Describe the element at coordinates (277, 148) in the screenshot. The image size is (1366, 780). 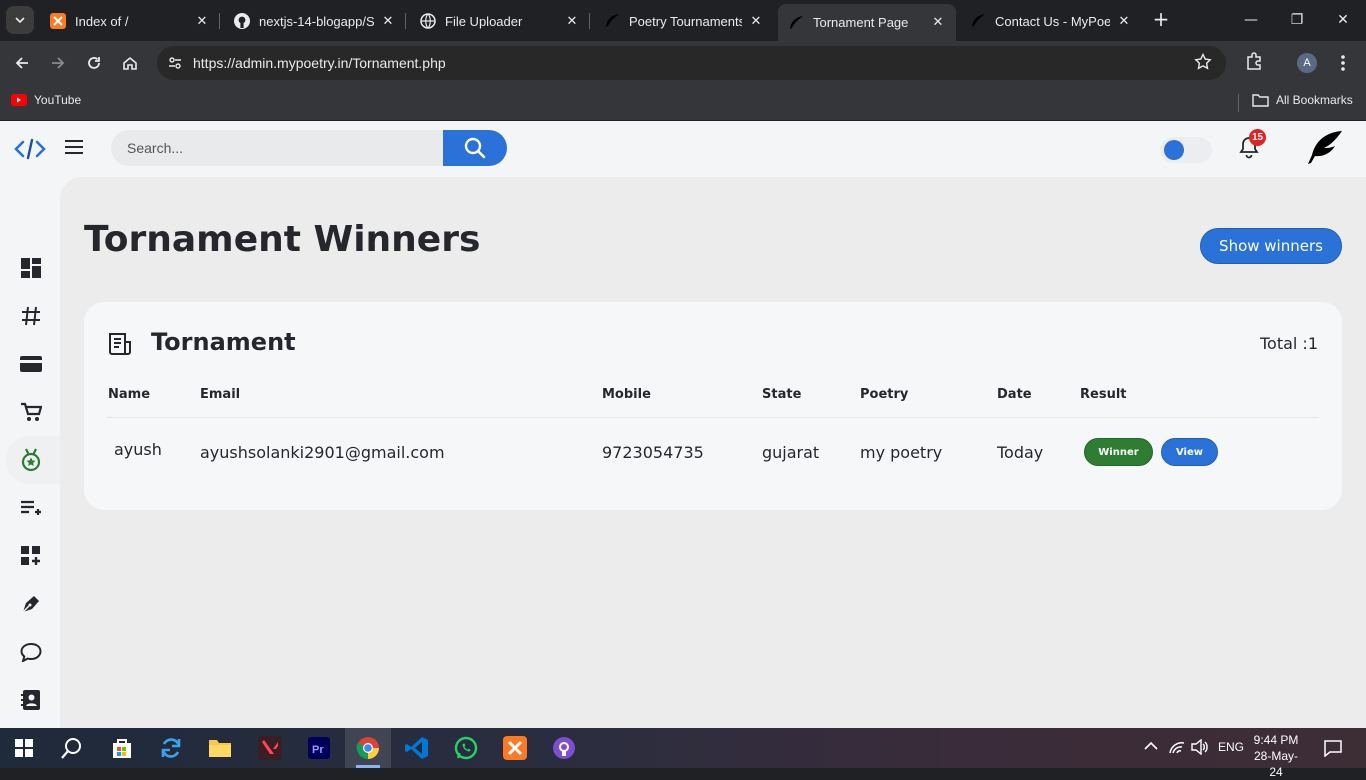
I see `search-input` at that location.